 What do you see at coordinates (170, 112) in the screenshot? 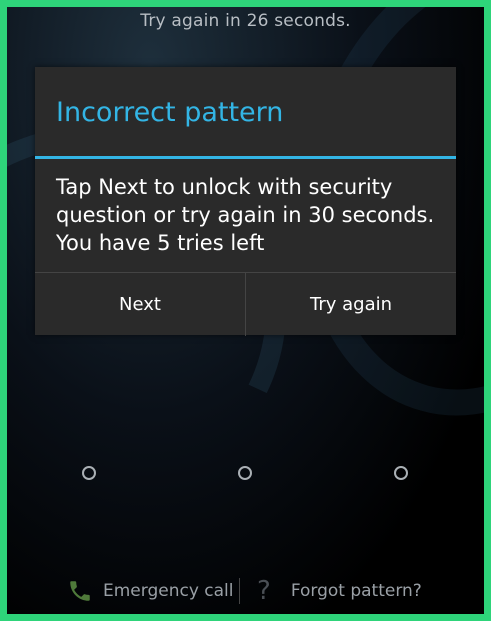
I see `dialog-title: Incorrect pattern` at bounding box center [170, 112].